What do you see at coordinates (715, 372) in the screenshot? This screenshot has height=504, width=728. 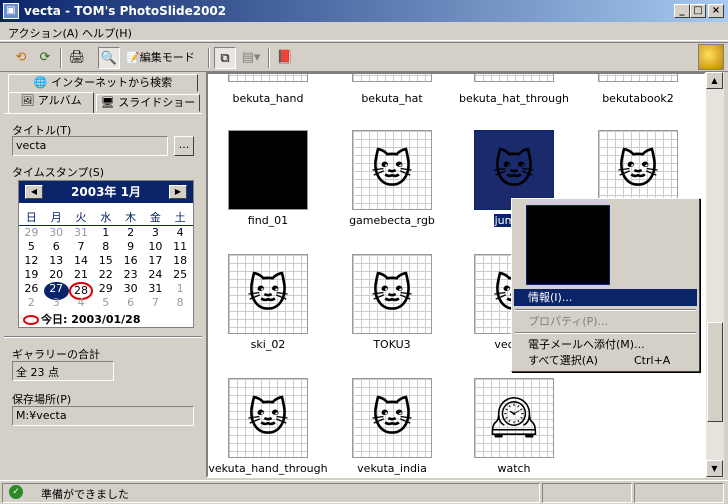 I see `scroll-thumb` at bounding box center [715, 372].